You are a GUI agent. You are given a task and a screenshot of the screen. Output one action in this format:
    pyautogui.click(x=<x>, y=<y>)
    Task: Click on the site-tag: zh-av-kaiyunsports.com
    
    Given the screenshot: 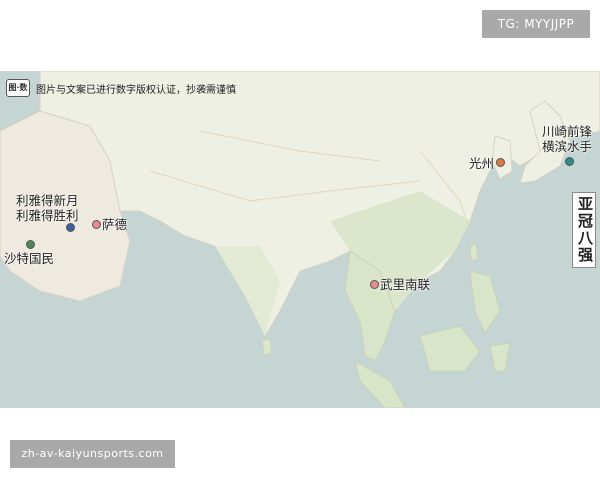 What is the action you would take?
    pyautogui.click(x=92, y=454)
    